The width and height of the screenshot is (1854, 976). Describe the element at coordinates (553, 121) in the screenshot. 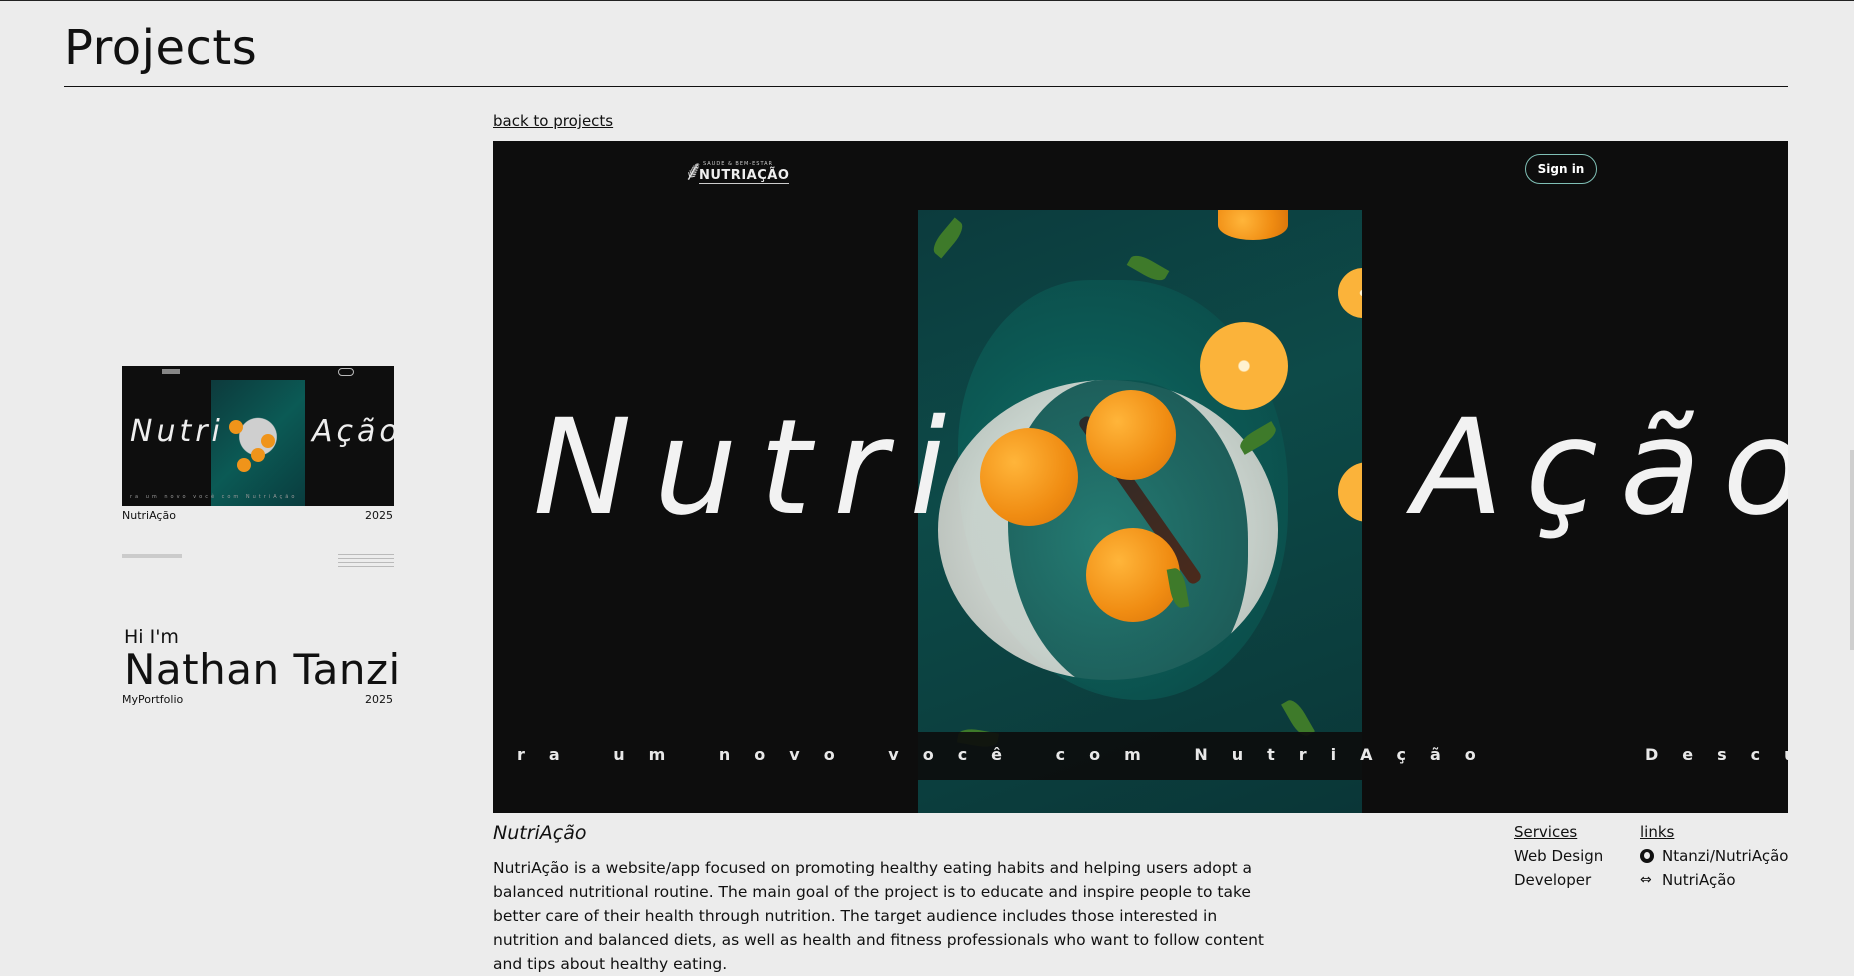

I see `back-to-projects-link: back to projects` at that location.